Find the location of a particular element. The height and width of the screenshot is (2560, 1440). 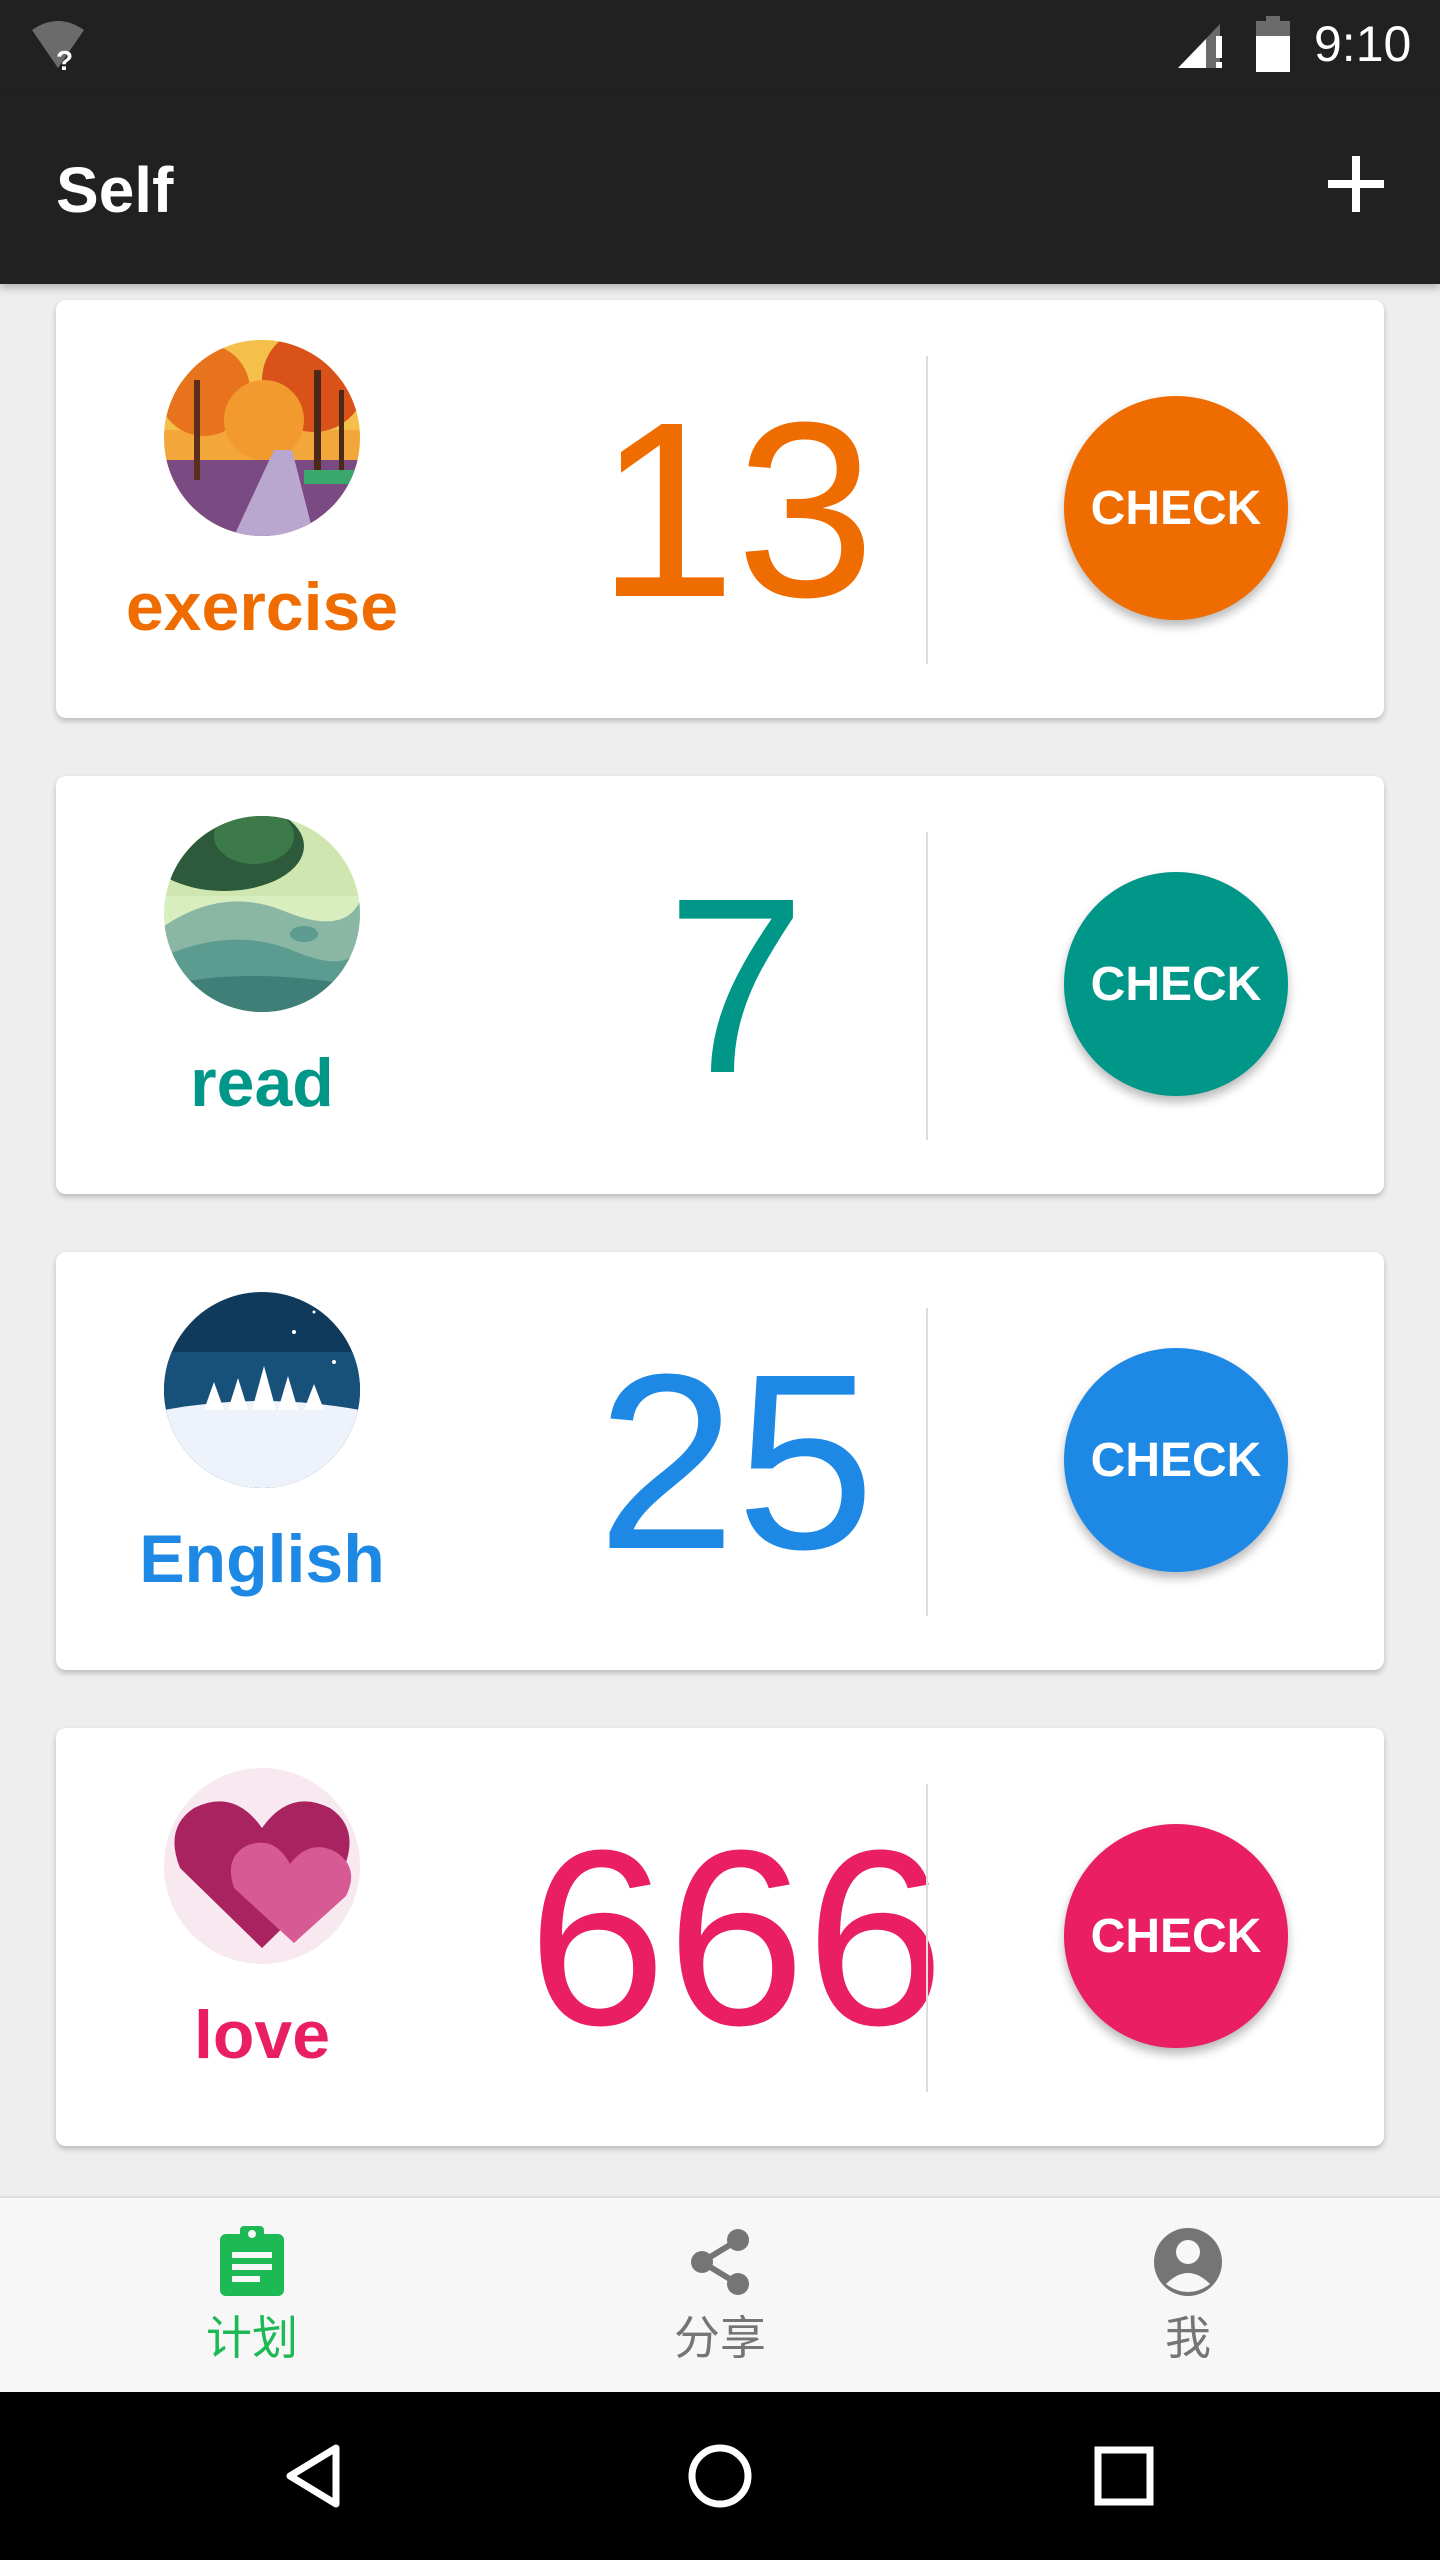

habit-count: 13 is located at coordinates (736, 509).